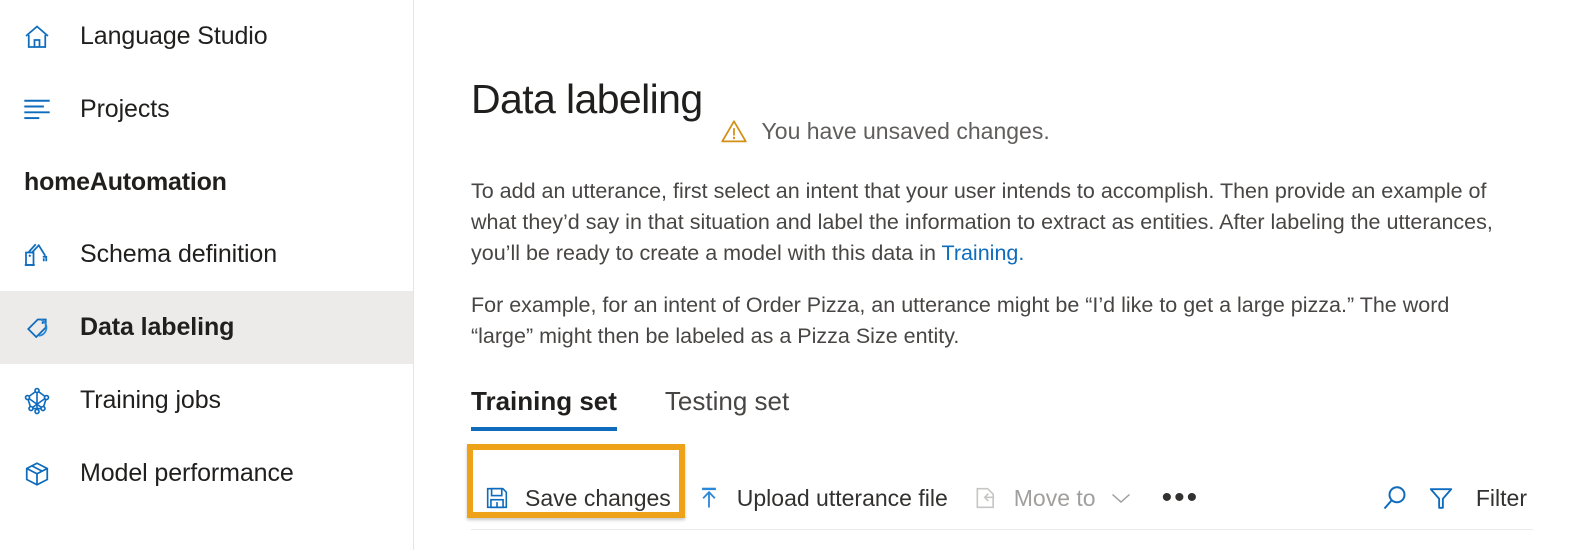 The width and height of the screenshot is (1575, 550). Describe the element at coordinates (42, 401) in the screenshot. I see `network-graph-icon` at that location.